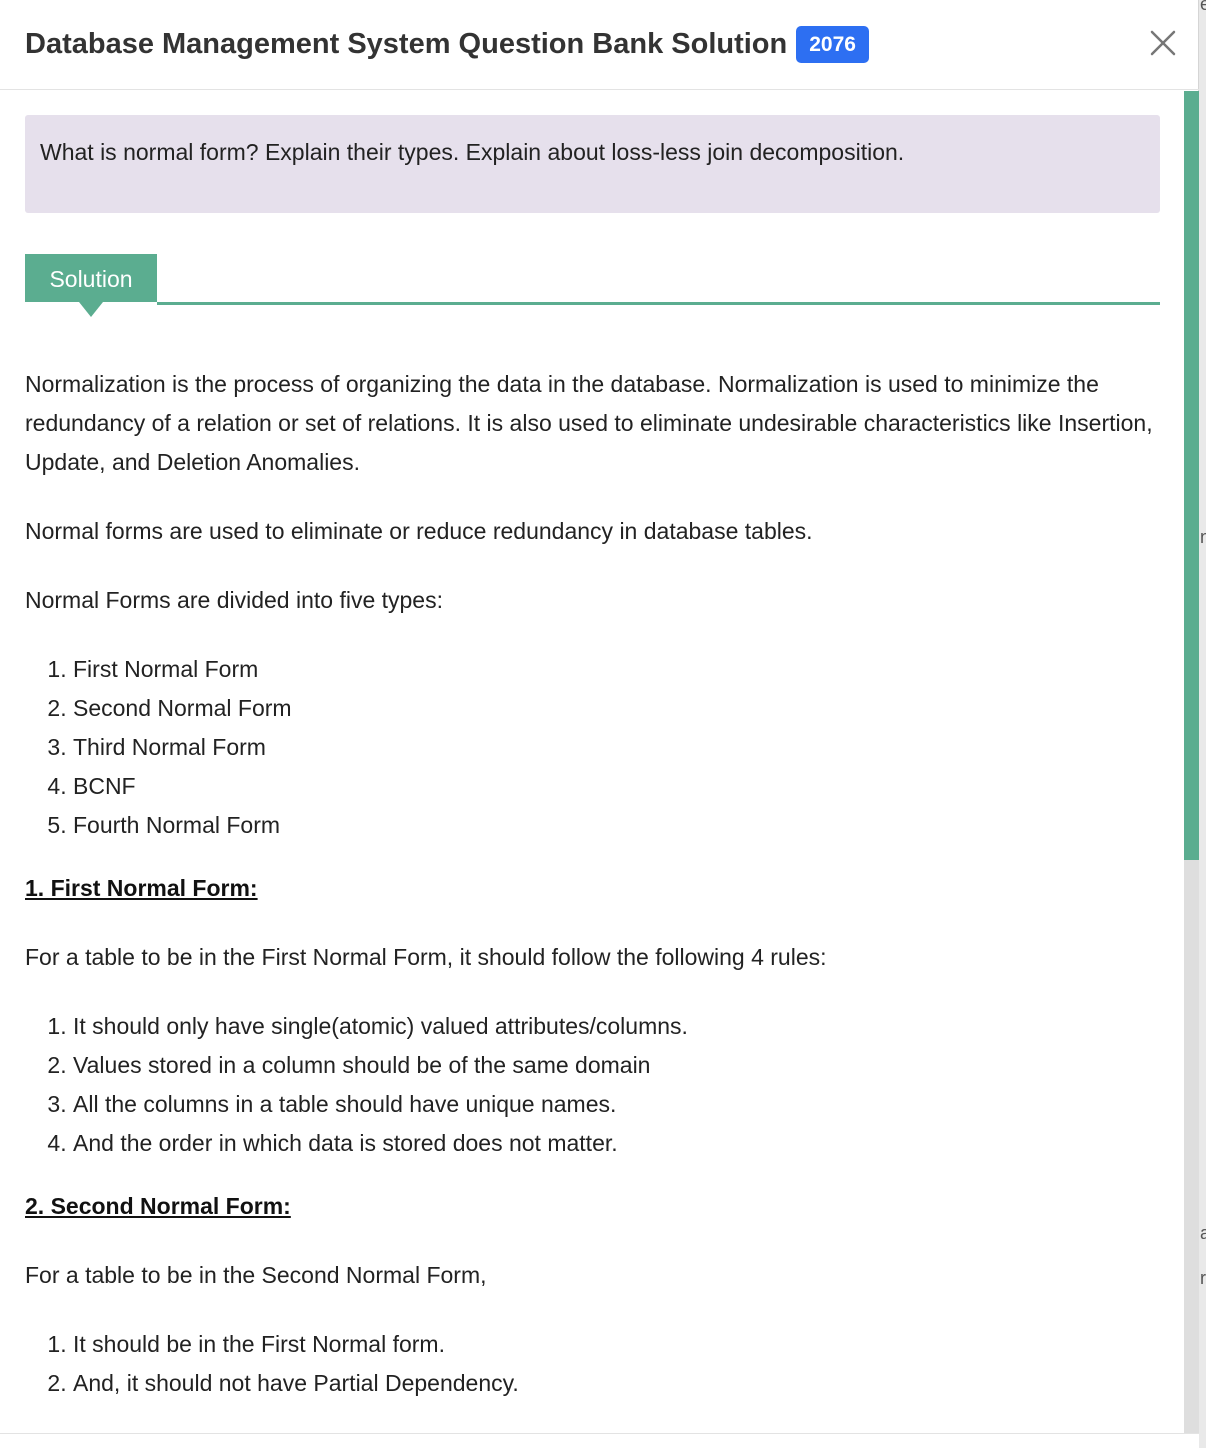  I want to click on background-text-fragment: e, so click(1203, 7).